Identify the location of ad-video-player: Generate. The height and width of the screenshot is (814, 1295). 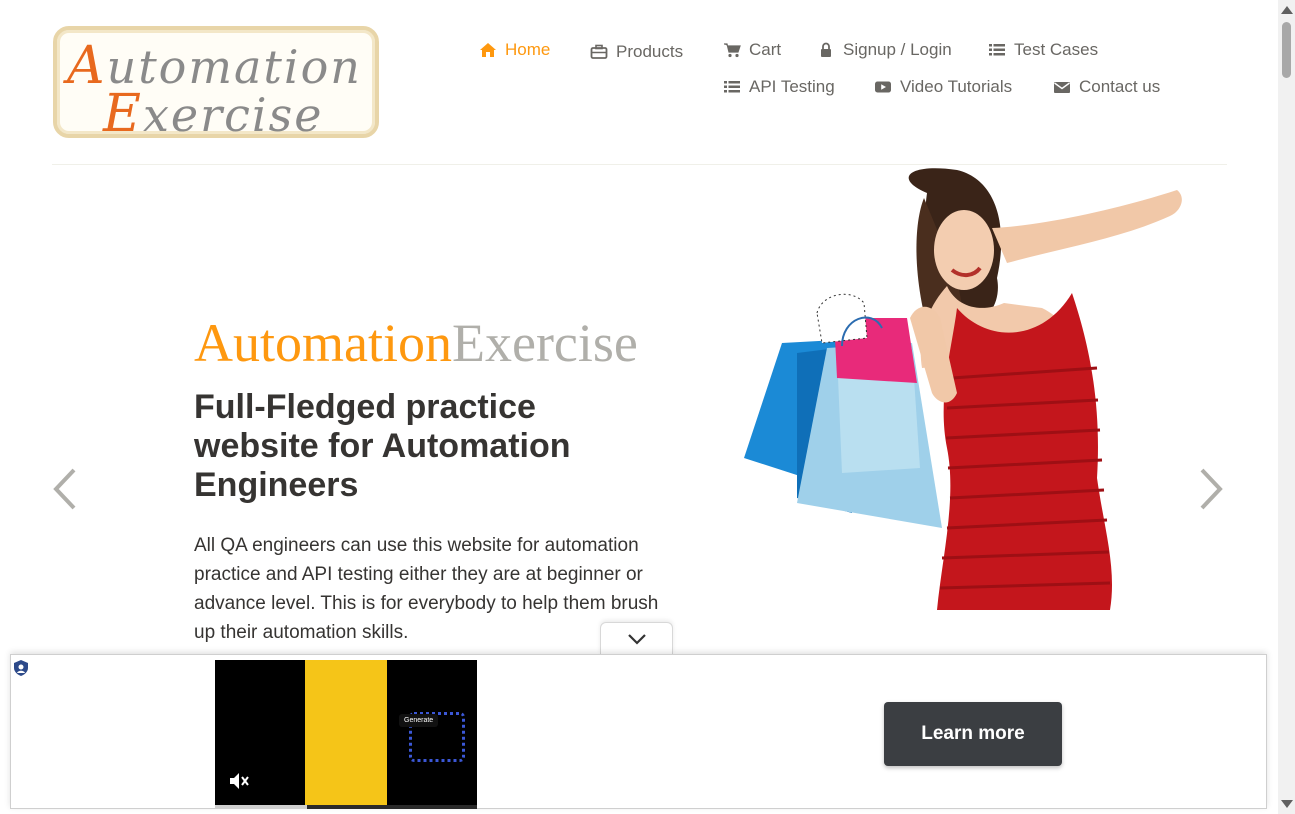
(346, 734).